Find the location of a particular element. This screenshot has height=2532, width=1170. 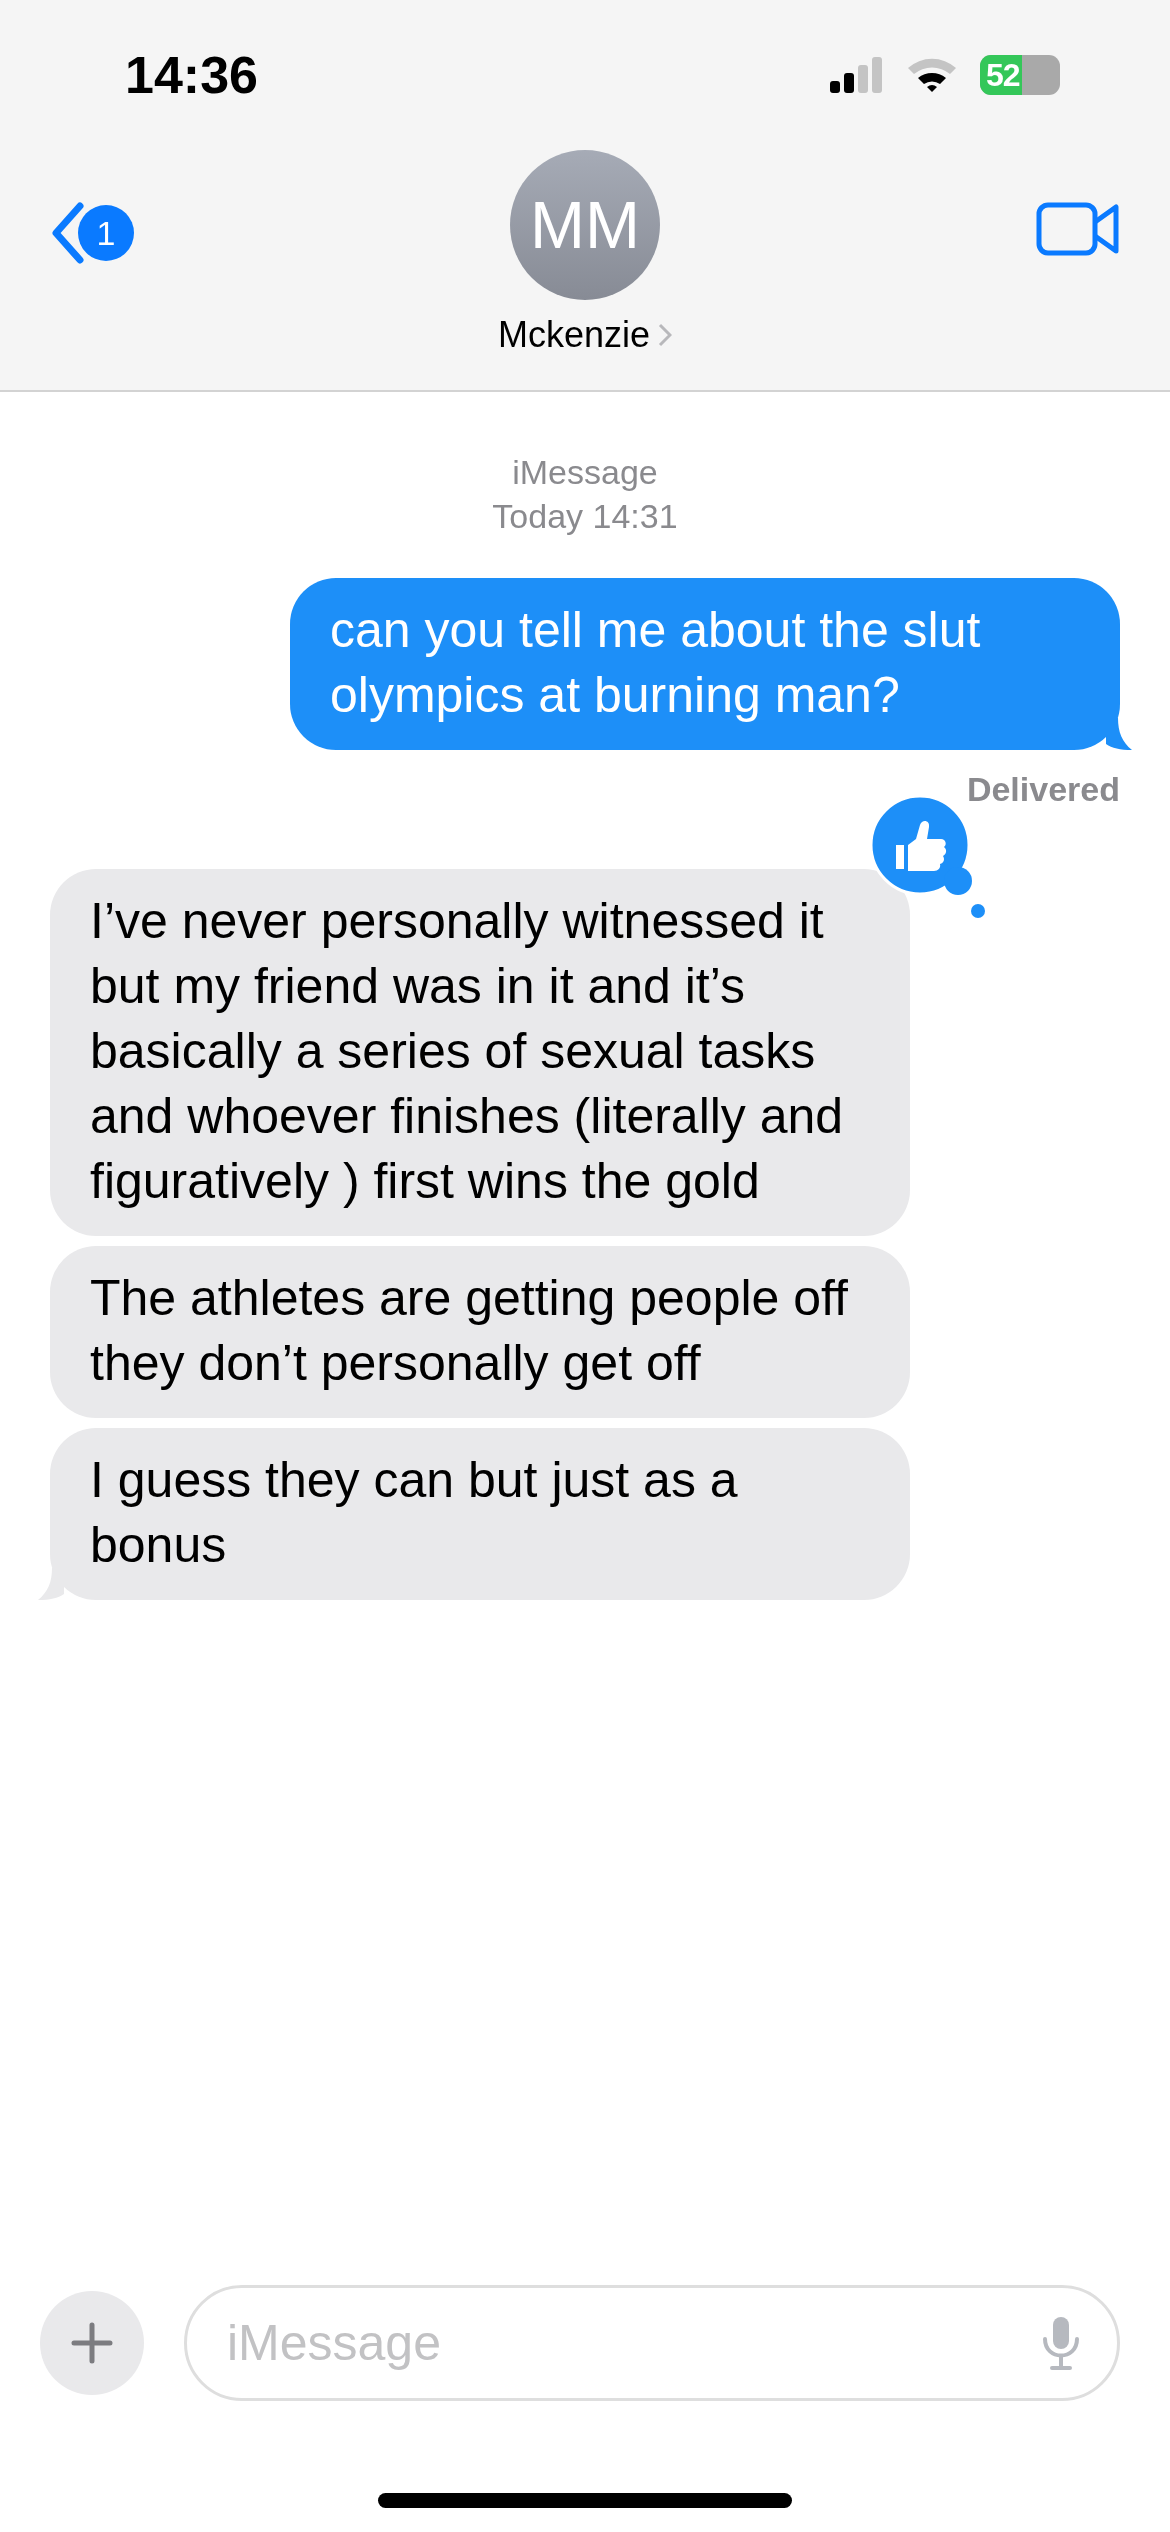

battery-percentage: 52 is located at coordinates (1002, 75).